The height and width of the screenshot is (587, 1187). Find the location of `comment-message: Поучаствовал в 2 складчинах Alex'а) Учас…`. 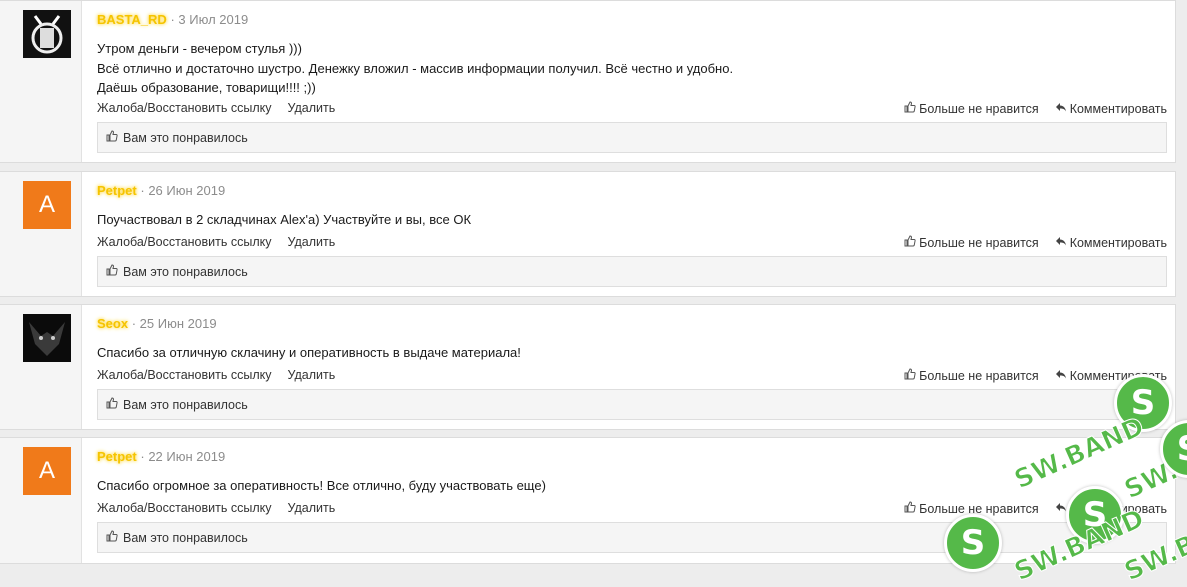

comment-message: Поучаствовал в 2 складчинах Alex'а) Учас… is located at coordinates (284, 220).